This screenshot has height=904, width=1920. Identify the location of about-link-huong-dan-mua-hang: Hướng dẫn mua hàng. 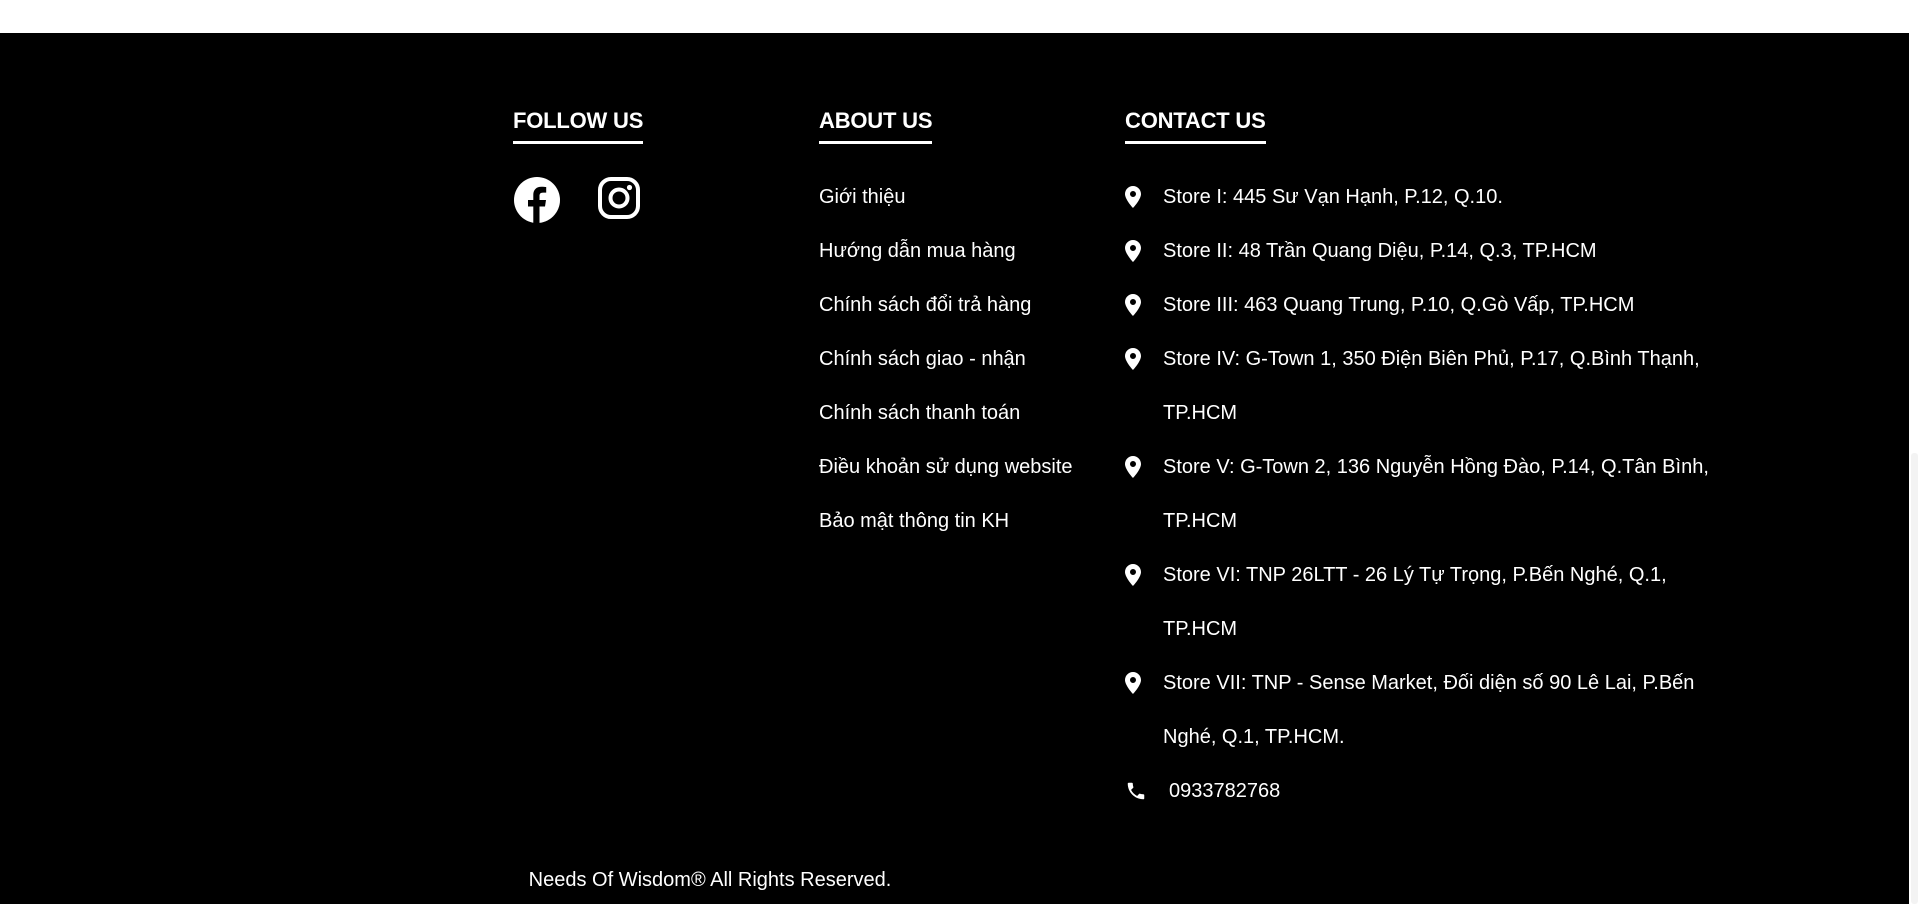
(954, 251).